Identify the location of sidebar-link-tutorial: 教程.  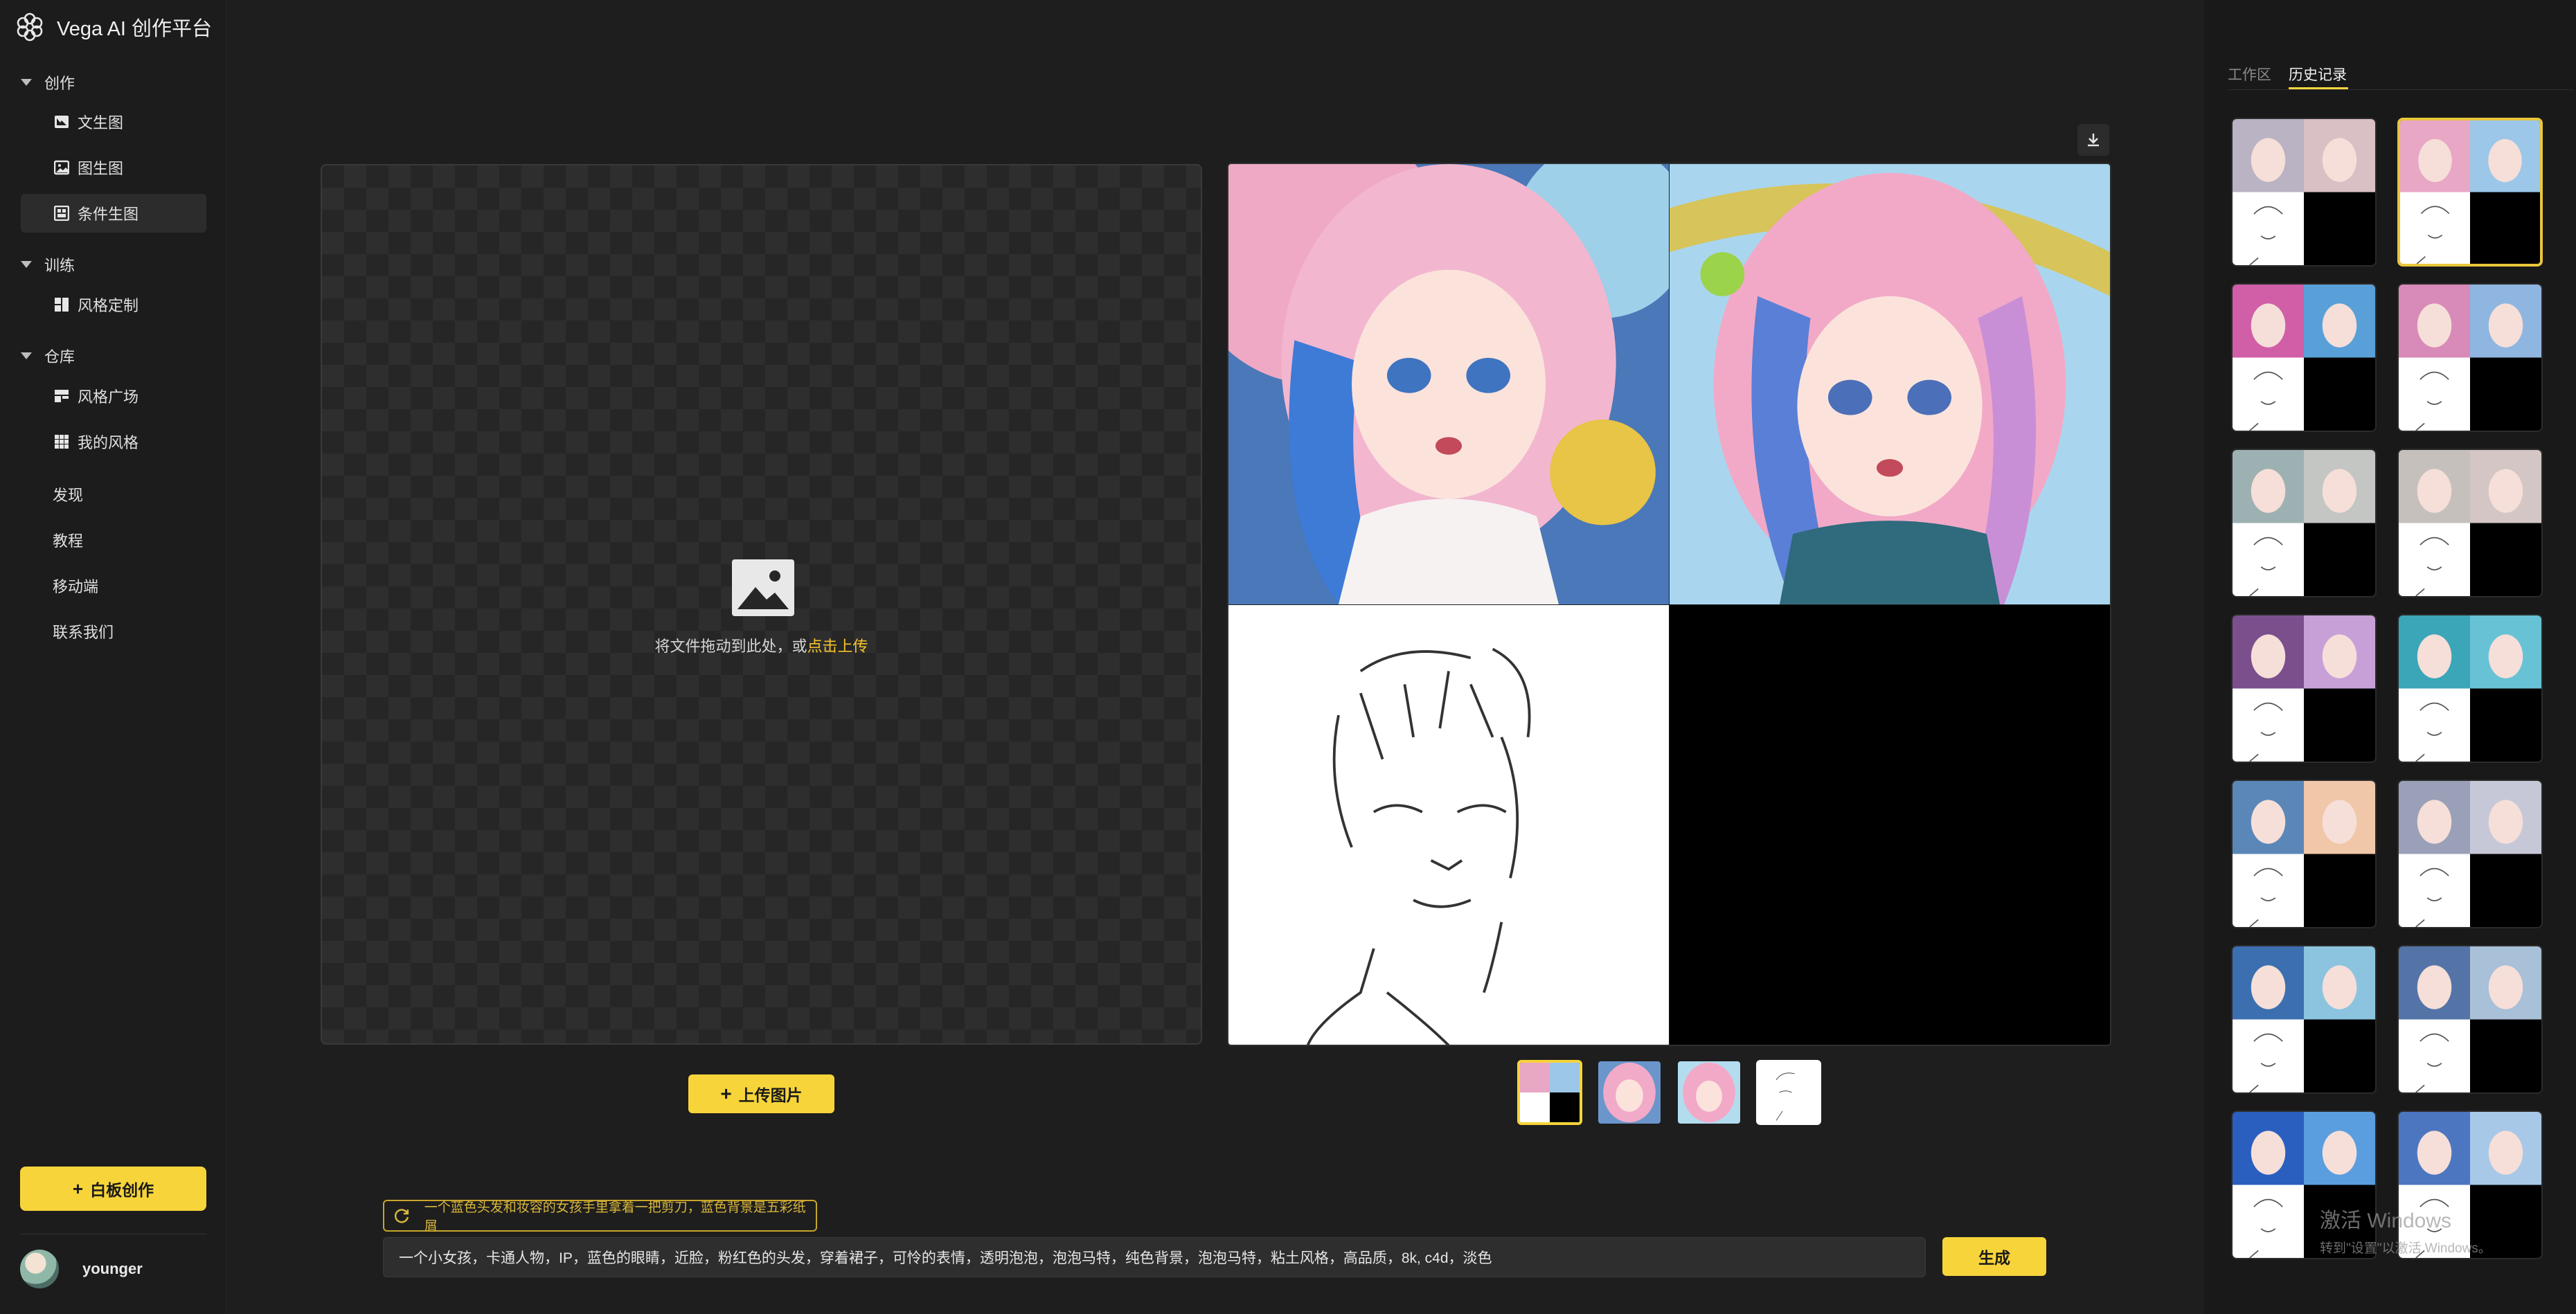
(68, 540).